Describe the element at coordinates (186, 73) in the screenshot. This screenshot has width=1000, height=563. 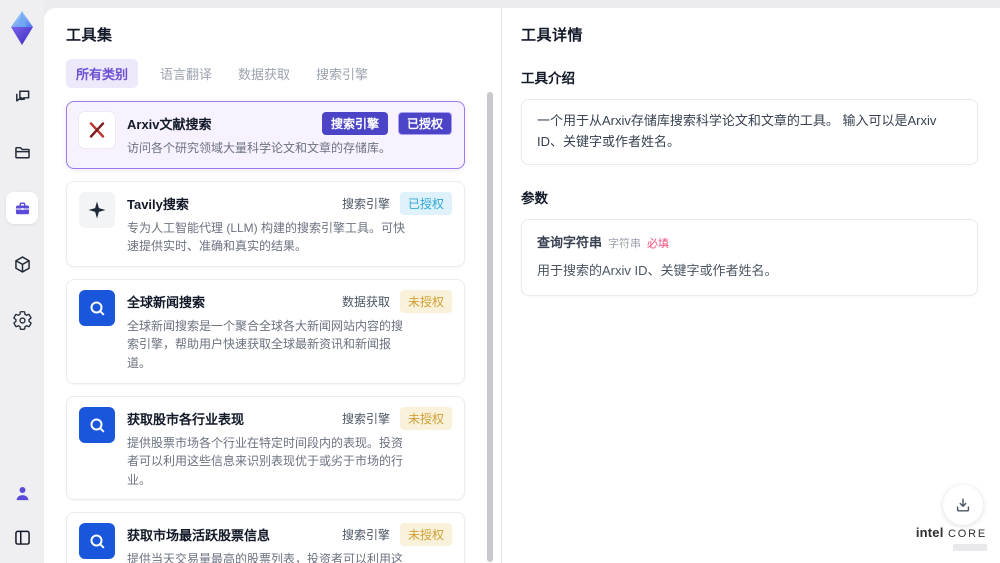
I see `tab-language-translation: 语言翻译` at that location.